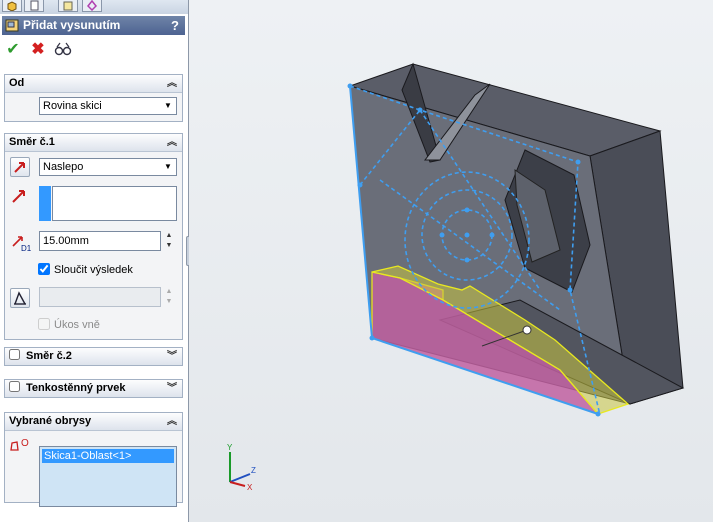  I want to click on tab-strip, so click(94, 7).